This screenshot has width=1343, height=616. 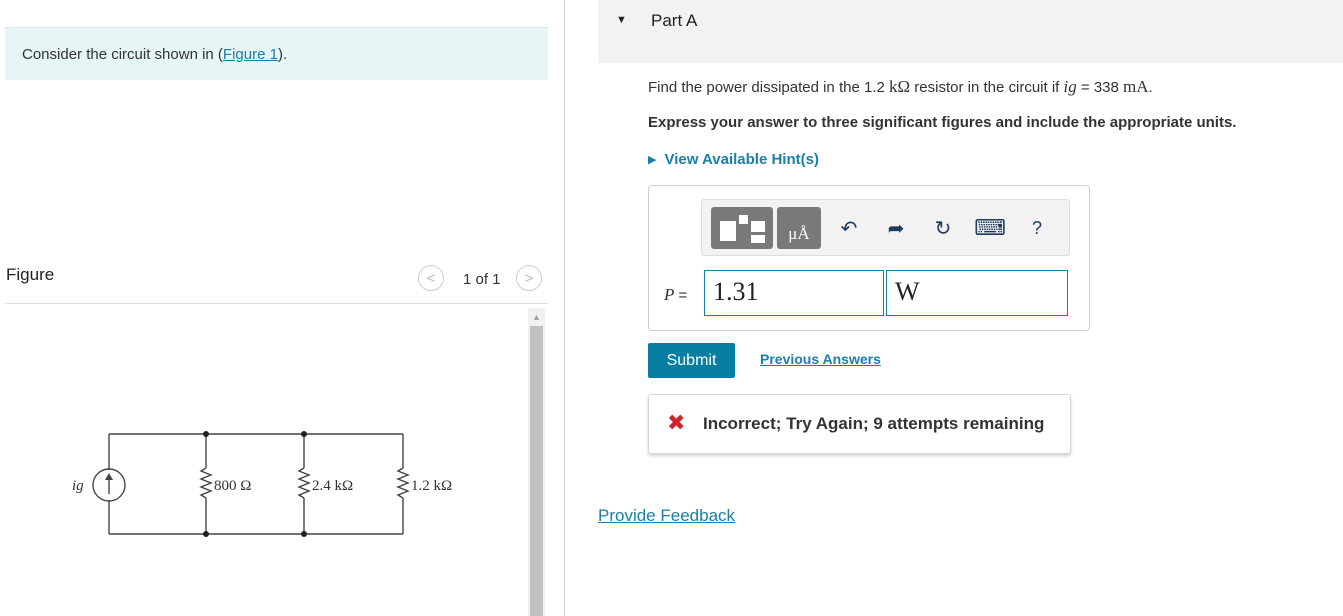 I want to click on resistor-label-1: 800 Ω, so click(x=232, y=486).